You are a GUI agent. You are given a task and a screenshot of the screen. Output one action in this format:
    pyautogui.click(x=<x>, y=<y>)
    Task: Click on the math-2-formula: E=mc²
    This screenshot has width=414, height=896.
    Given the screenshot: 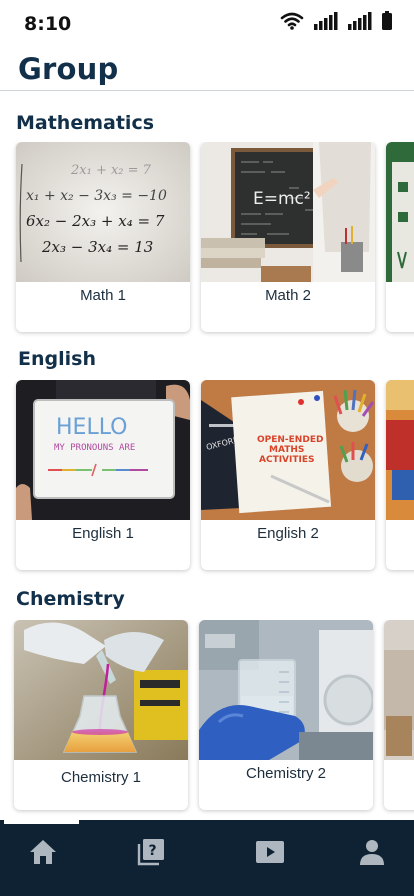 What is the action you would take?
    pyautogui.click(x=282, y=199)
    